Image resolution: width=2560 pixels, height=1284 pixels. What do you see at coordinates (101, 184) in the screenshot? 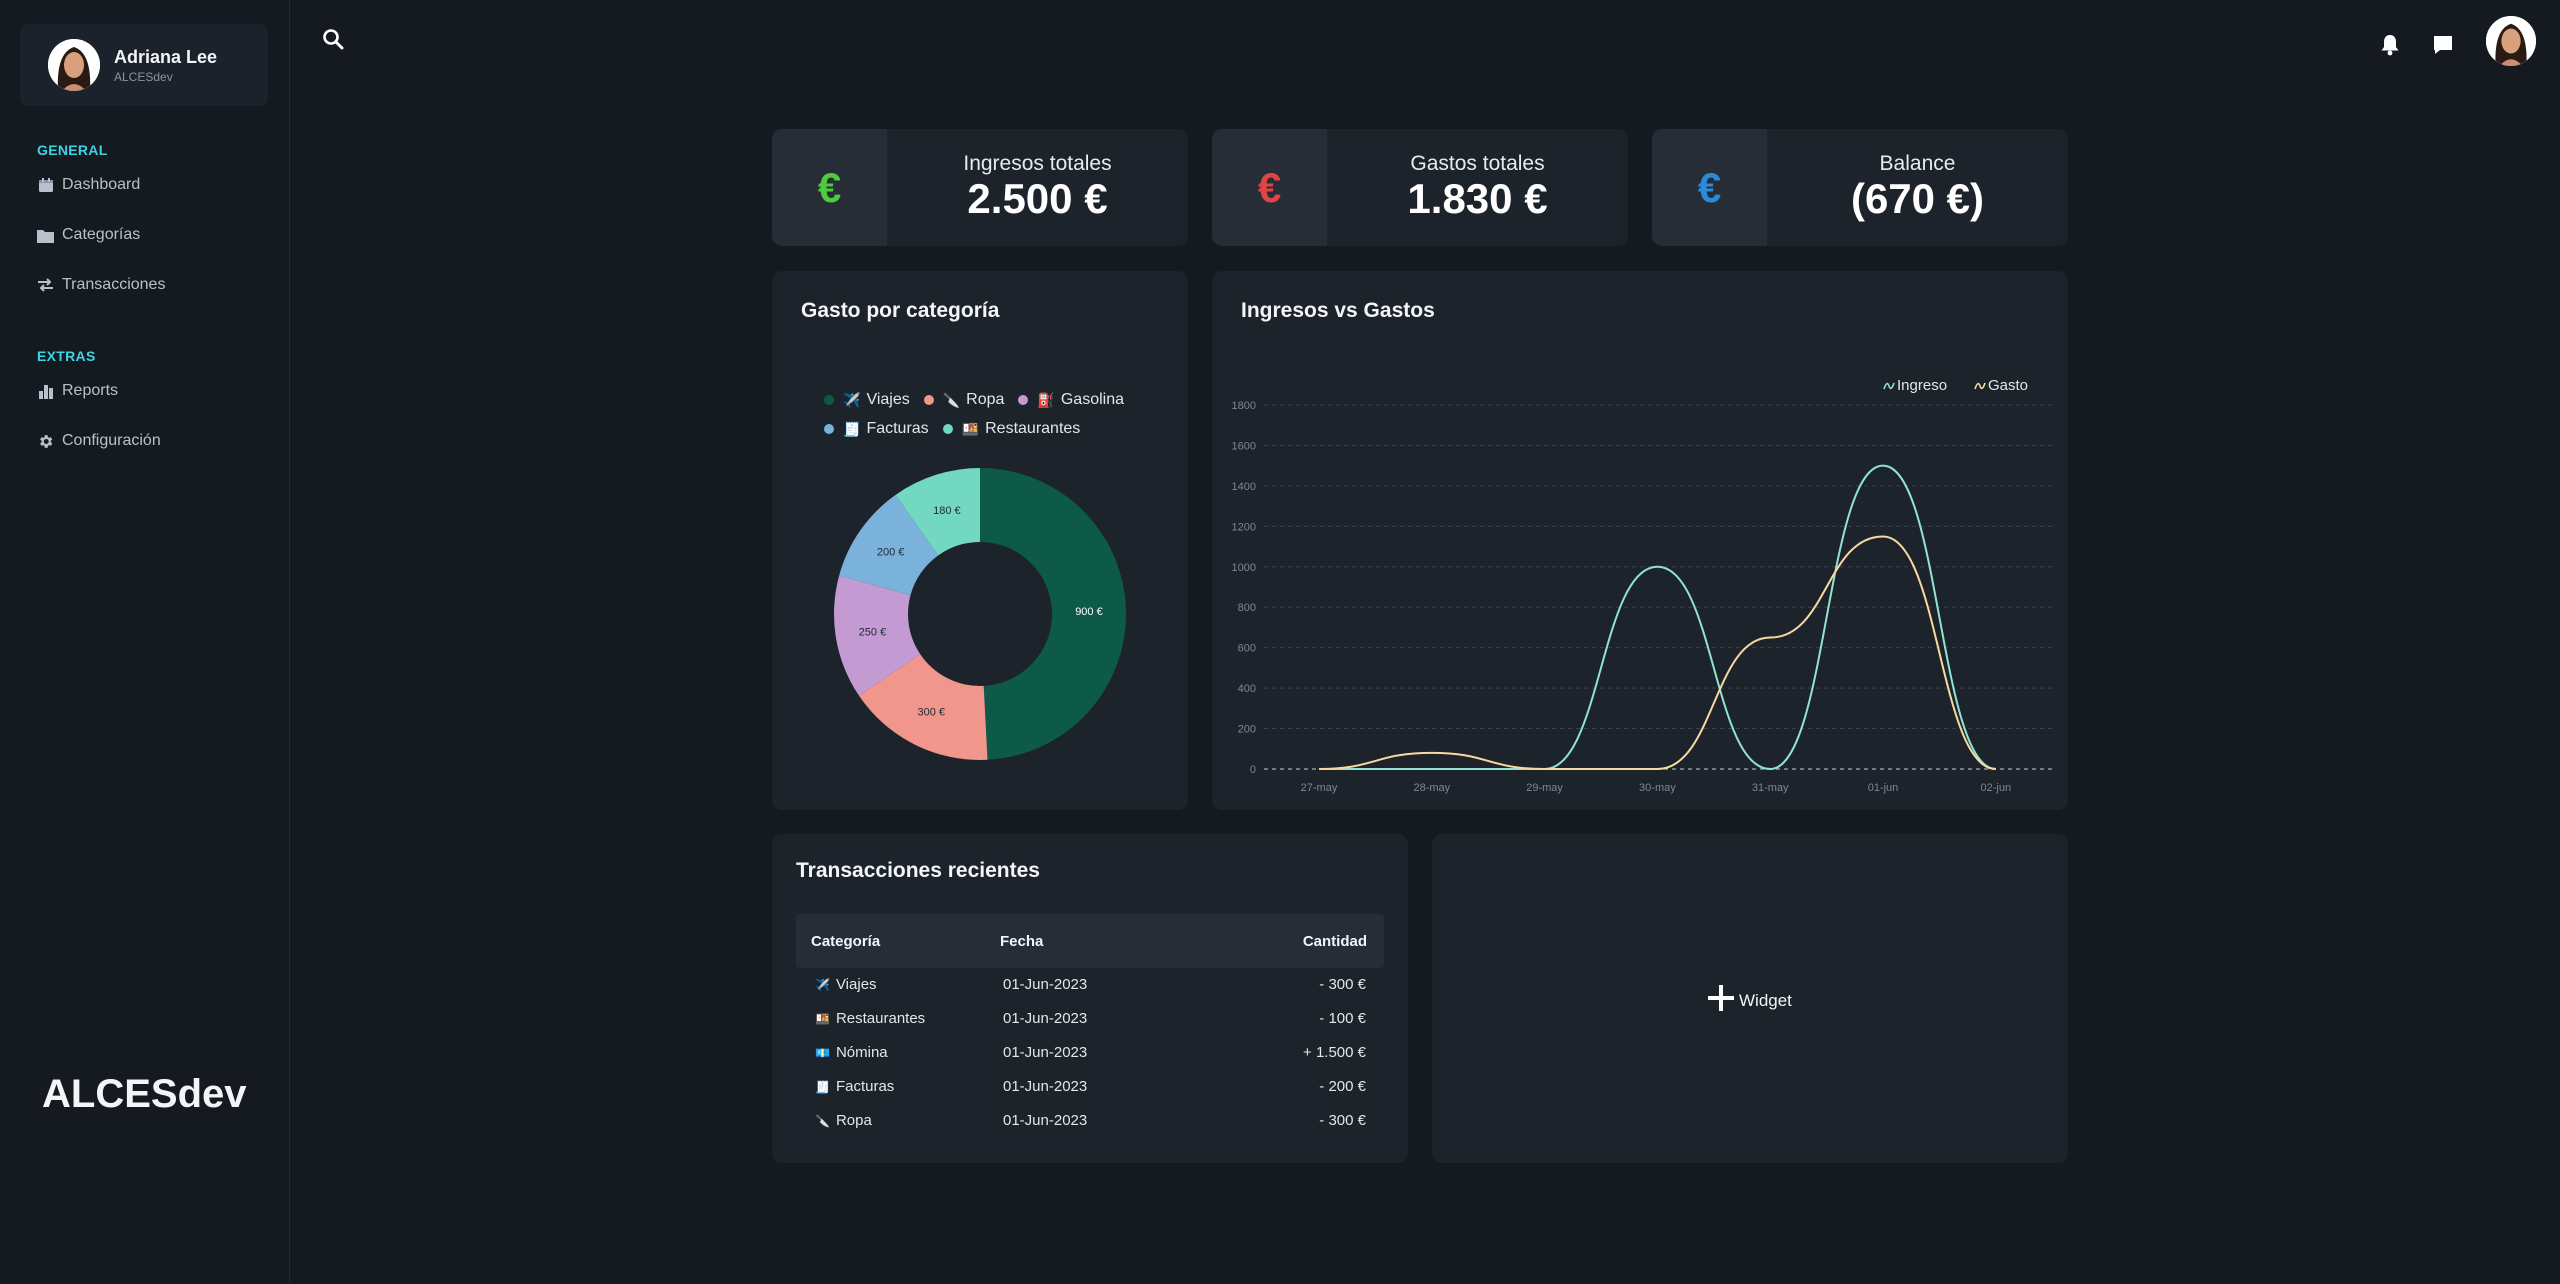
I see `sidebar-item-label: Dashboard` at bounding box center [101, 184].